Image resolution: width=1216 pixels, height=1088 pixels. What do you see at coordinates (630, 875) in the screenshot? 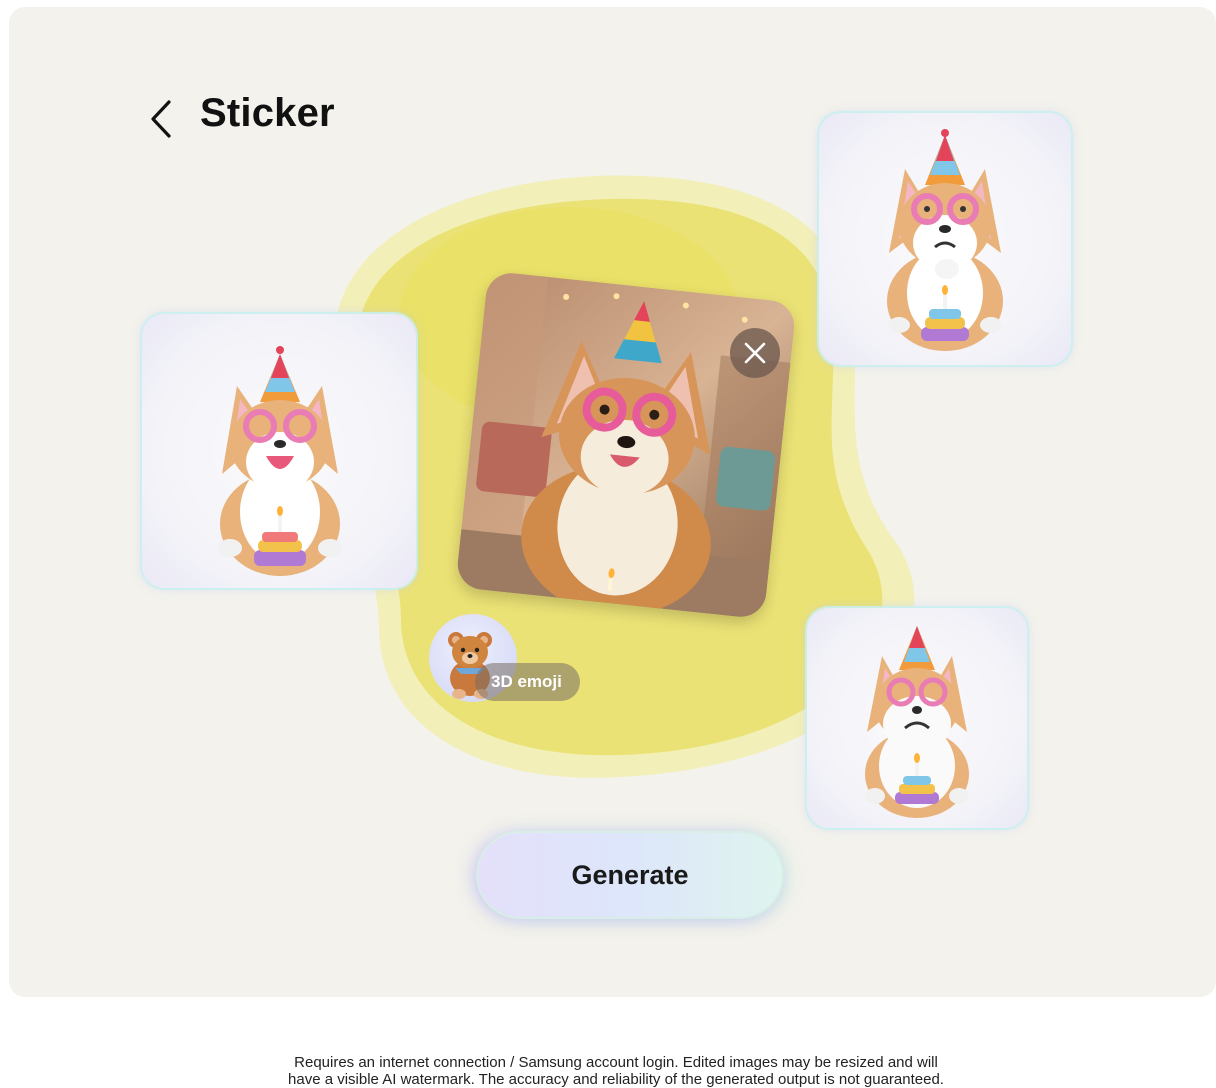
I see `generate-button: Generate` at bounding box center [630, 875].